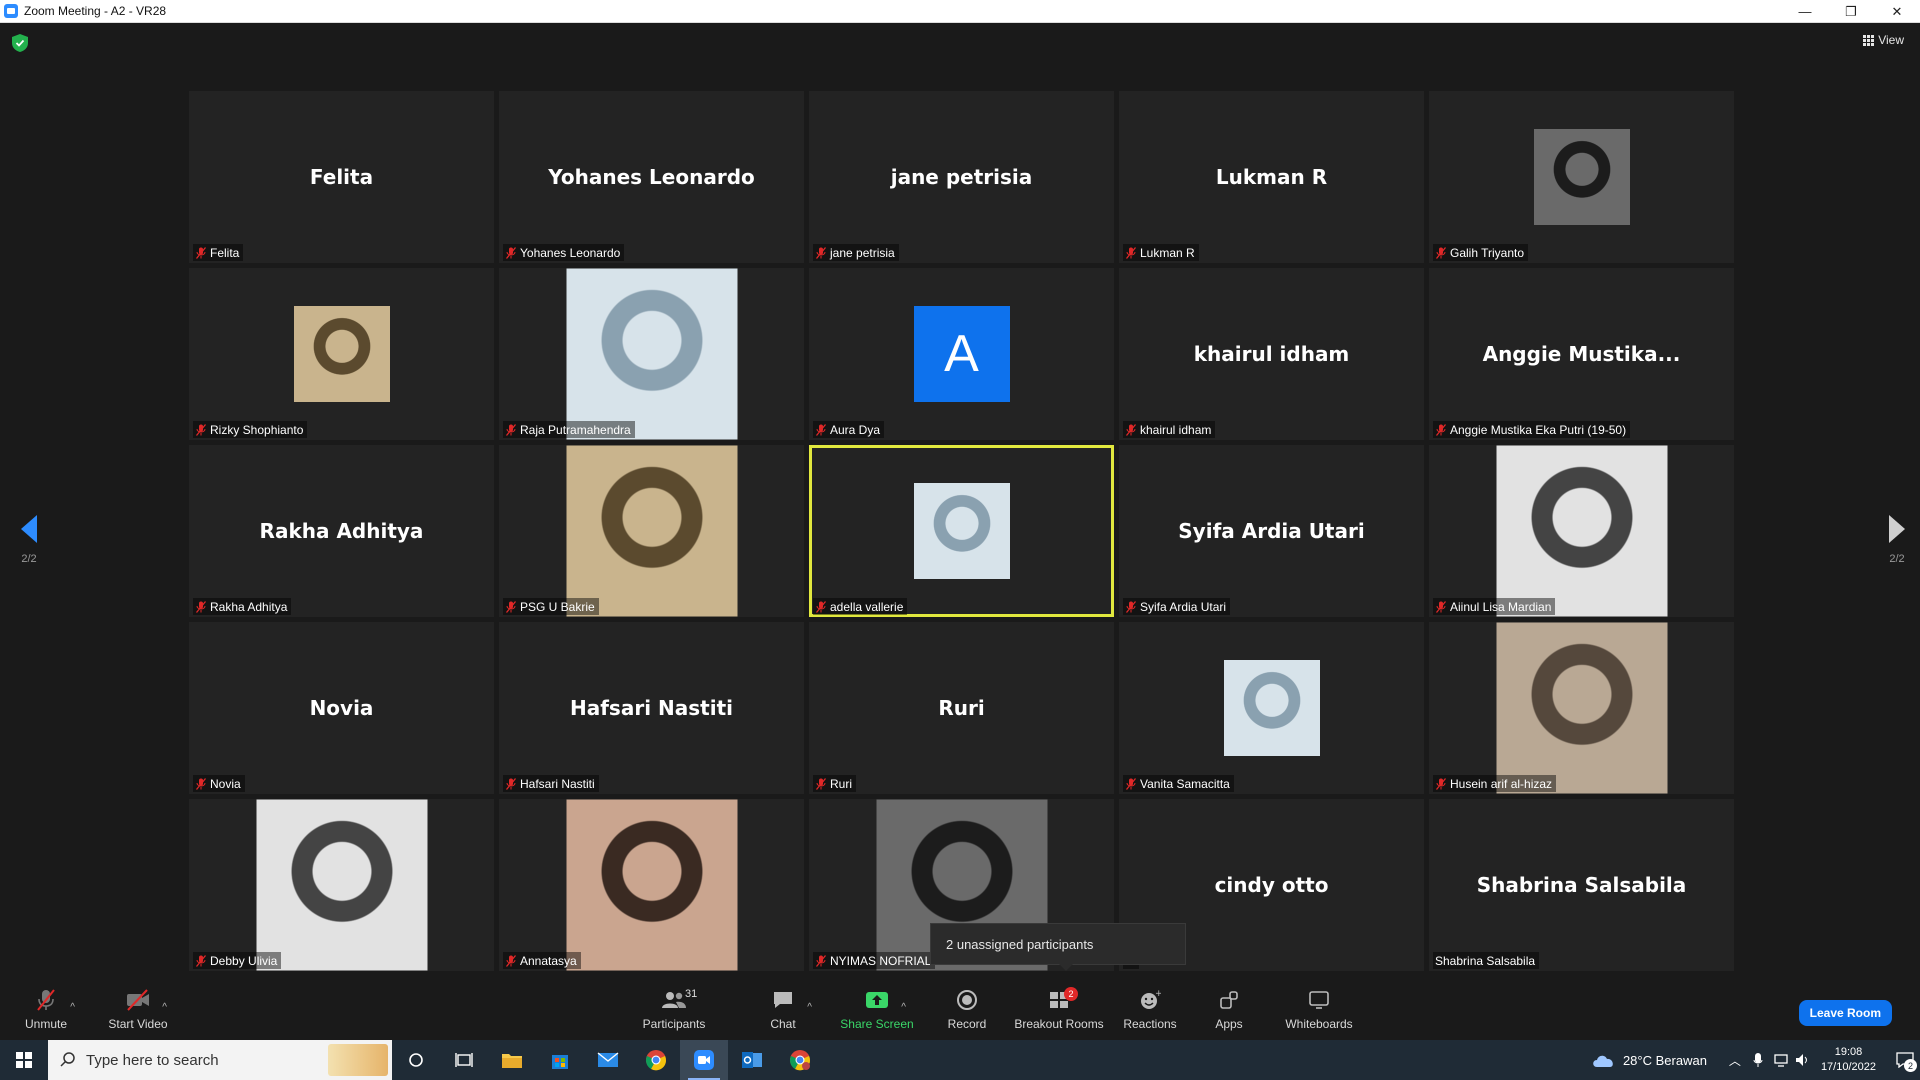 This screenshot has height=1080, width=1920. I want to click on participant-tile: Lukman R Lukman R, so click(1271, 177).